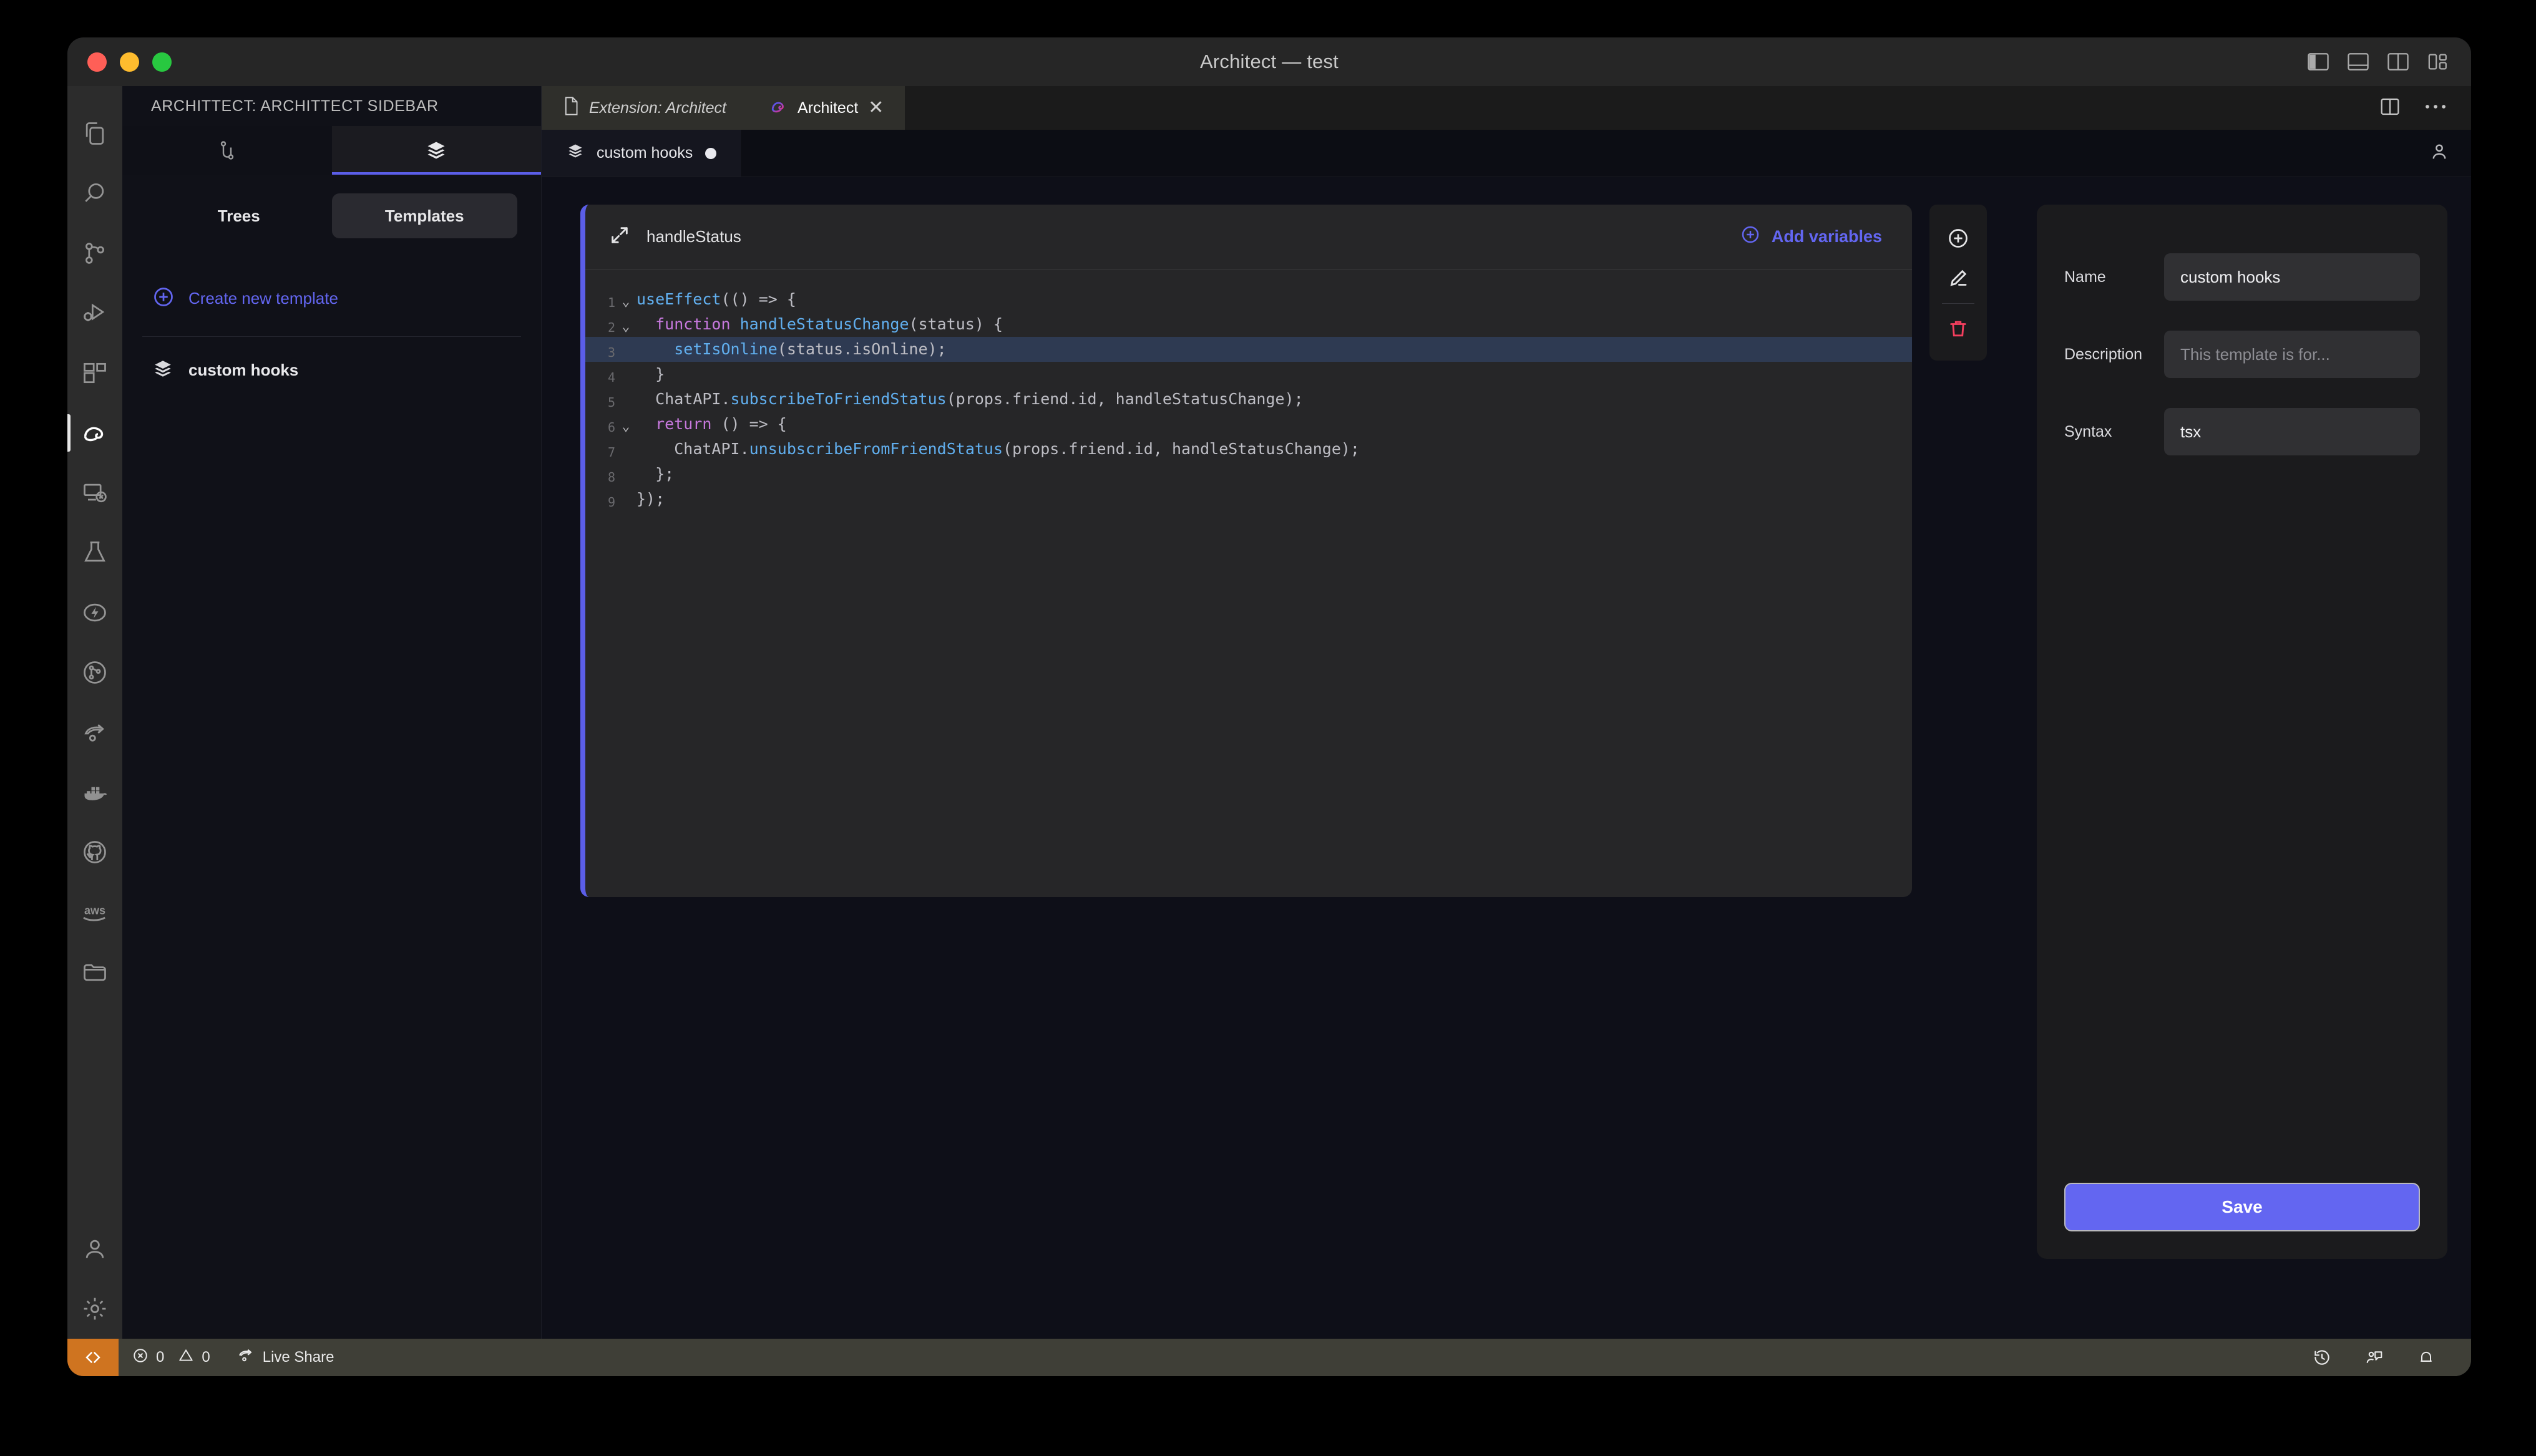 The image size is (2536, 1456). Describe the element at coordinates (2435, 108) in the screenshot. I see `more-actions-icon` at that location.